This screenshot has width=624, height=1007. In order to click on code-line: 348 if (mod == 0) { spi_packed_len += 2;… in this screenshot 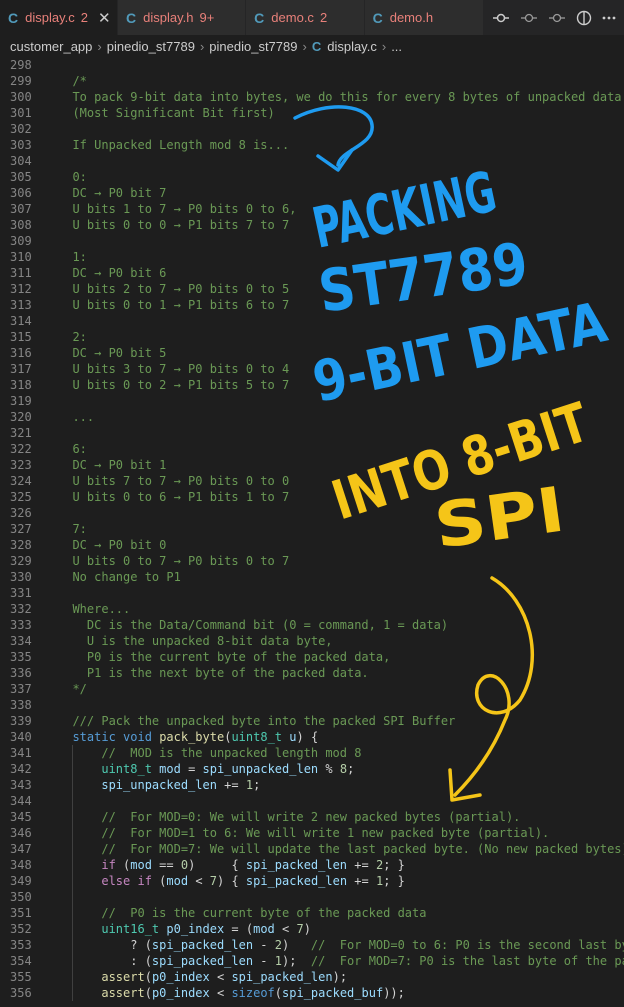, I will do `click(312, 865)`.